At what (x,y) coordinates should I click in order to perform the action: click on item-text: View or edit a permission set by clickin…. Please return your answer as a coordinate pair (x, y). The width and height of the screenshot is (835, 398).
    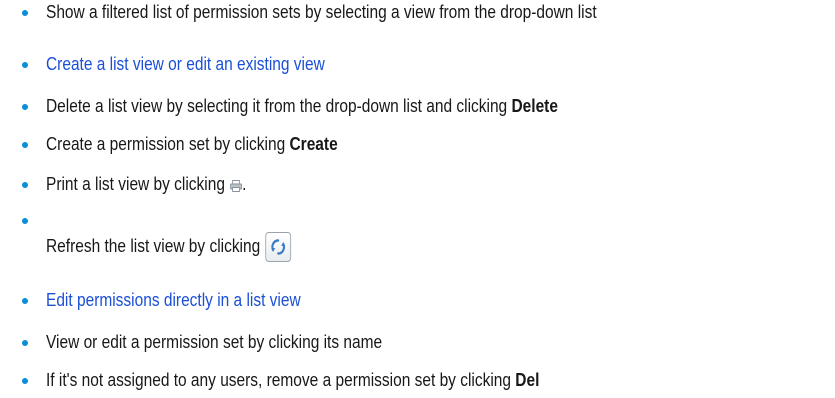
    Looking at the image, I should click on (214, 342).